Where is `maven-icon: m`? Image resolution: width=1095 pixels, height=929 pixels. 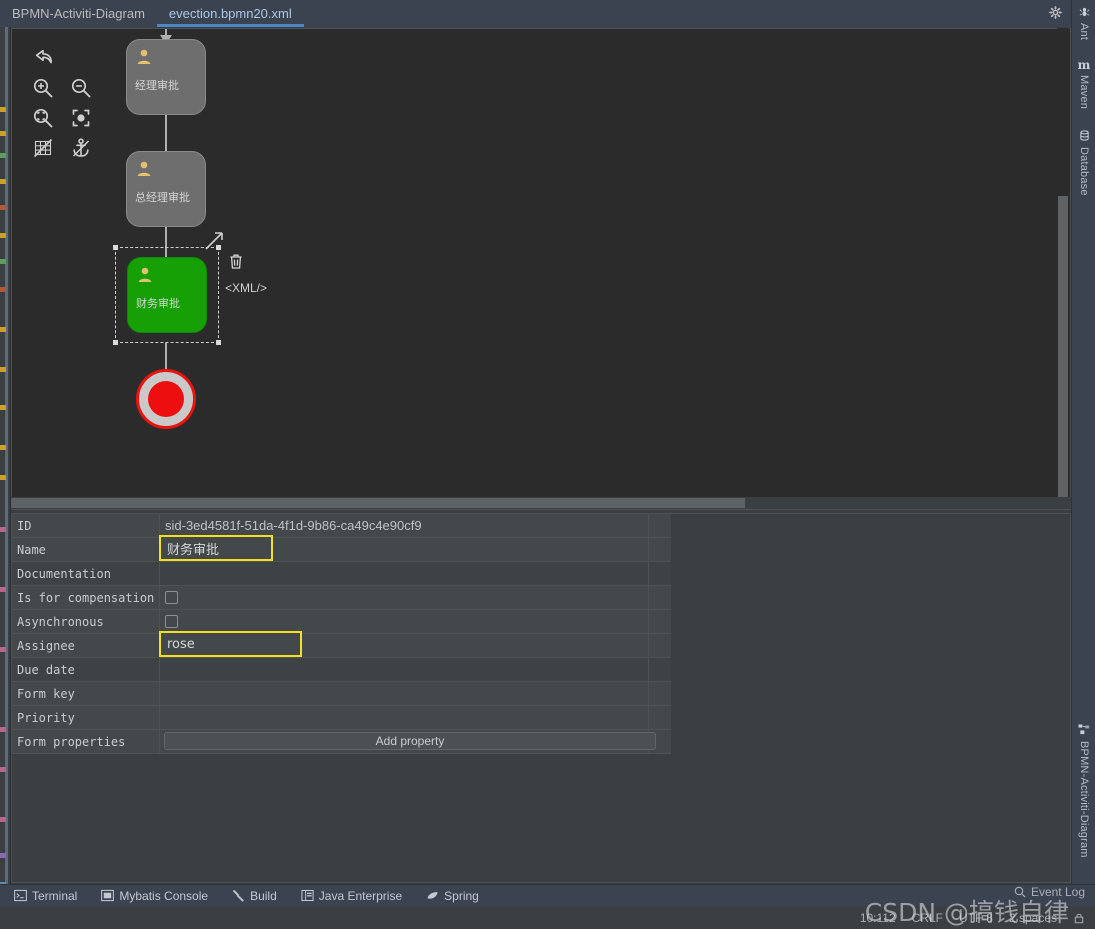 maven-icon: m is located at coordinates (1084, 65).